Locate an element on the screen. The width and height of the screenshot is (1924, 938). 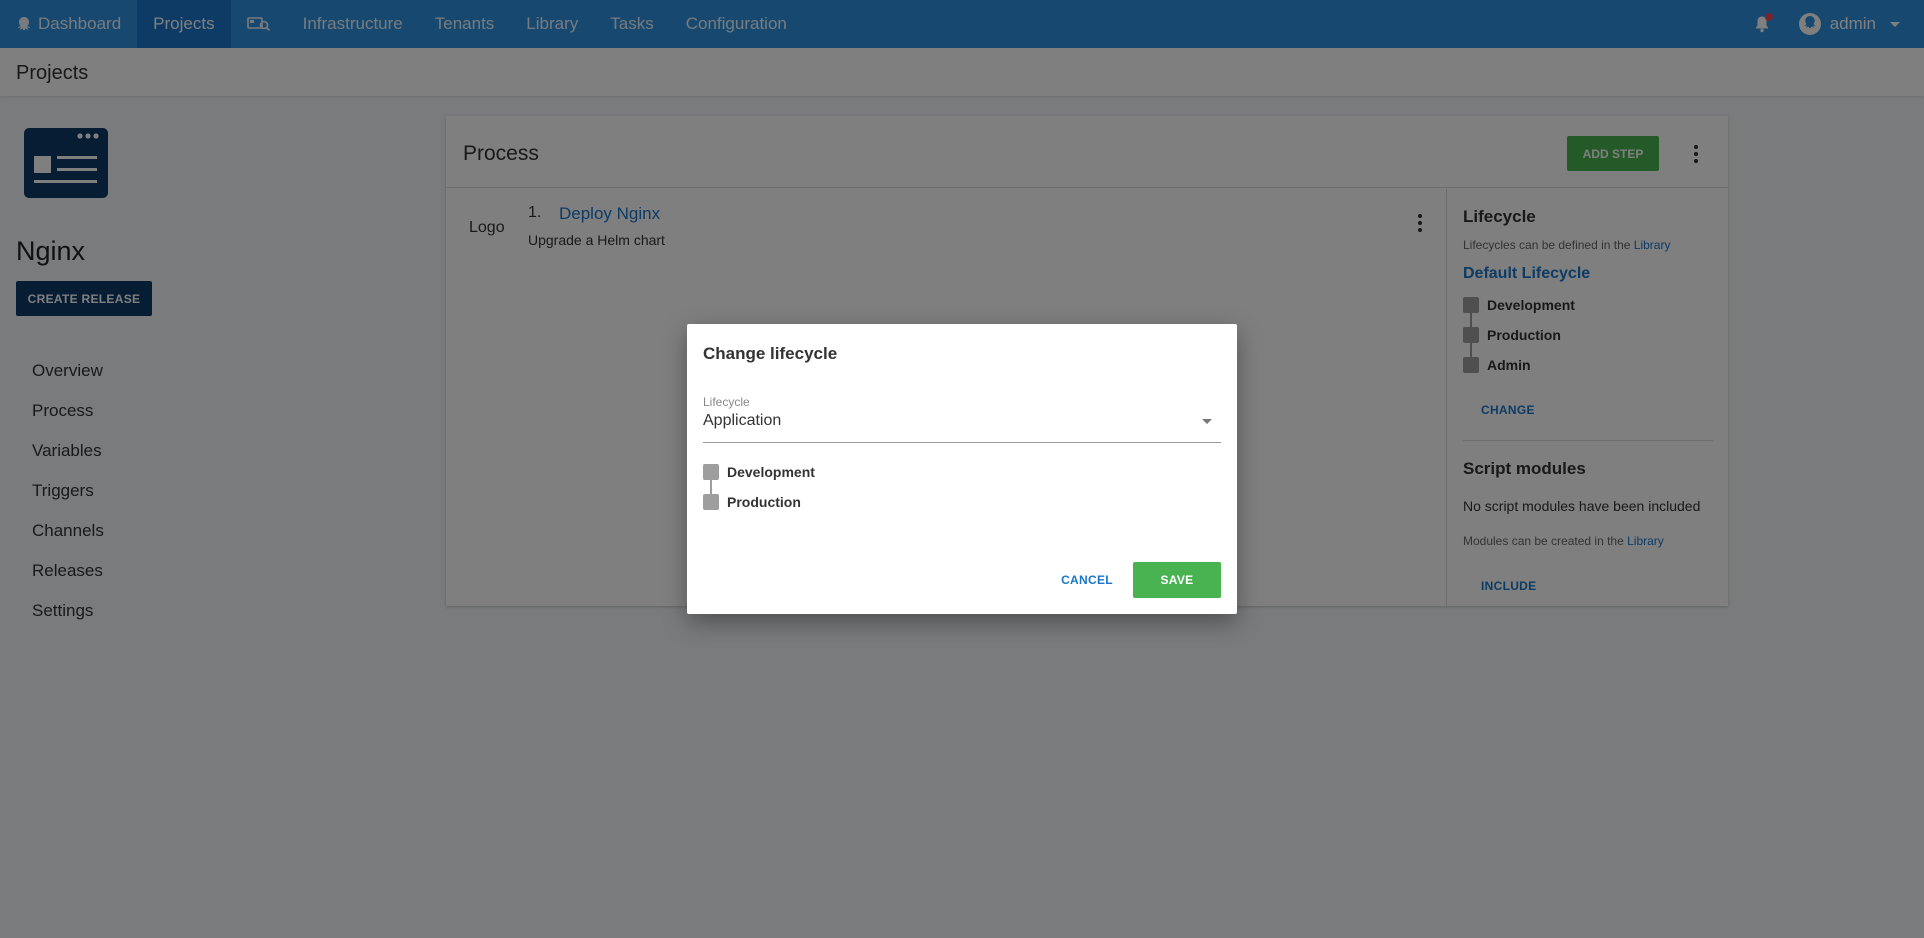
dialog-phase: Development is located at coordinates (759, 472).